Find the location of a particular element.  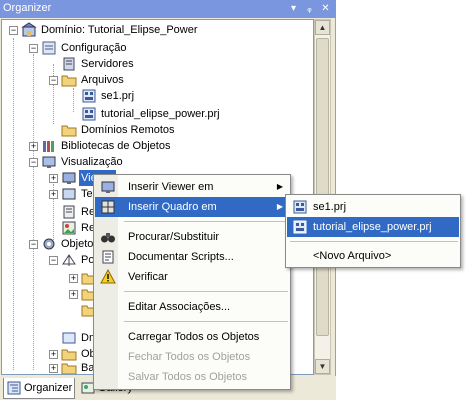

menu-item-procurar: Procurar/Substituir is located at coordinates (192, 237).